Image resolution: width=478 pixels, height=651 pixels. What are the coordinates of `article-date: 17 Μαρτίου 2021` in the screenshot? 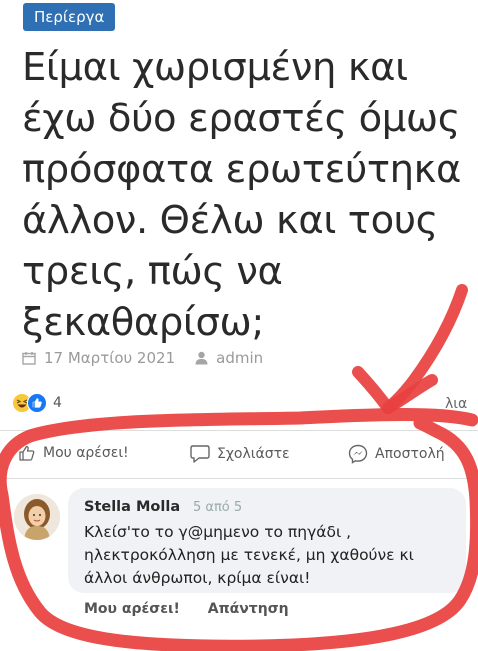 It's located at (110, 358).